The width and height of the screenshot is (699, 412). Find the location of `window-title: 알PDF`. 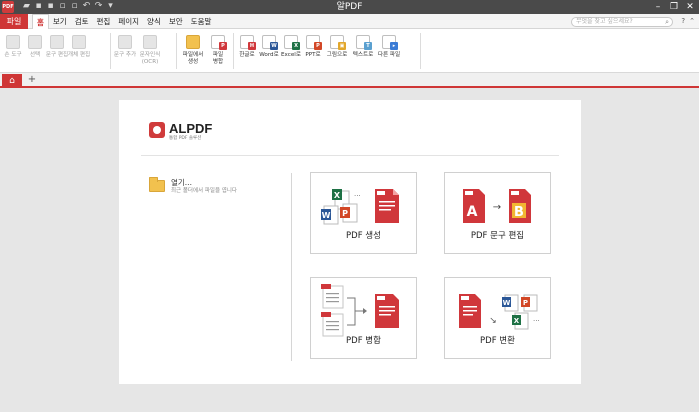

window-title: 알PDF is located at coordinates (349, 7).